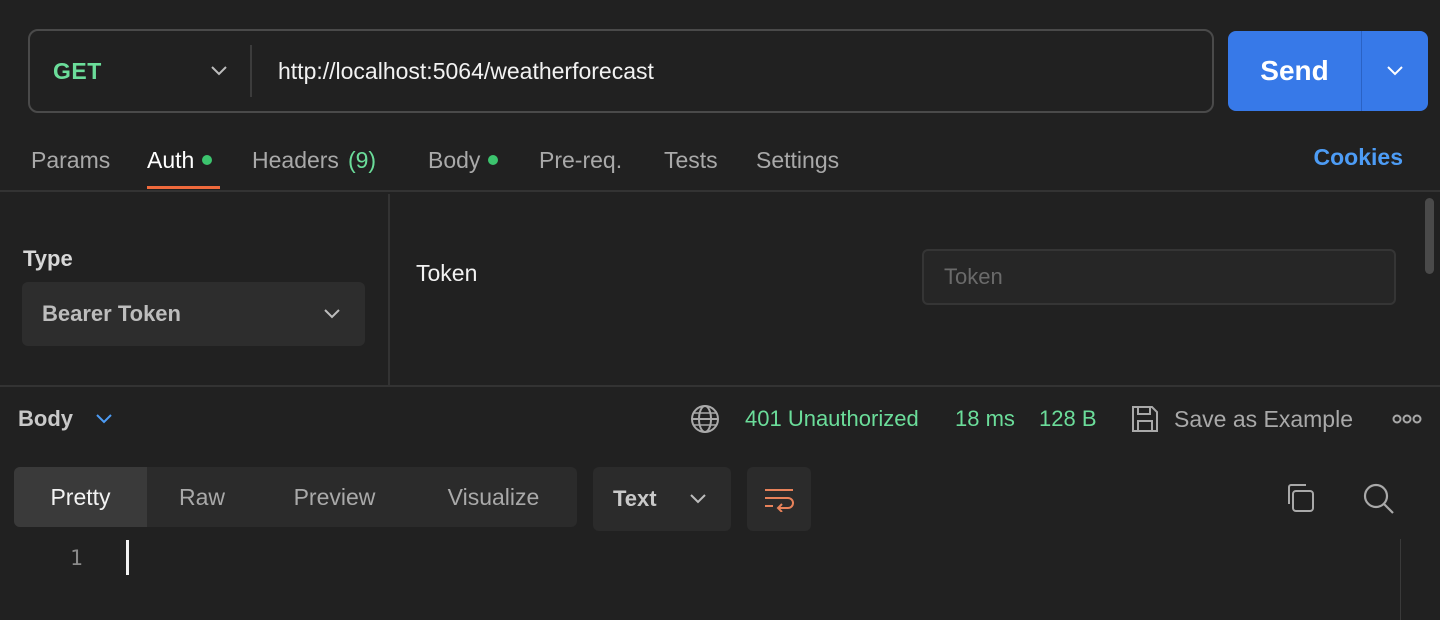  What do you see at coordinates (453, 71) in the screenshot?
I see `url-input: http://localhost:5064/weatherforecast` at bounding box center [453, 71].